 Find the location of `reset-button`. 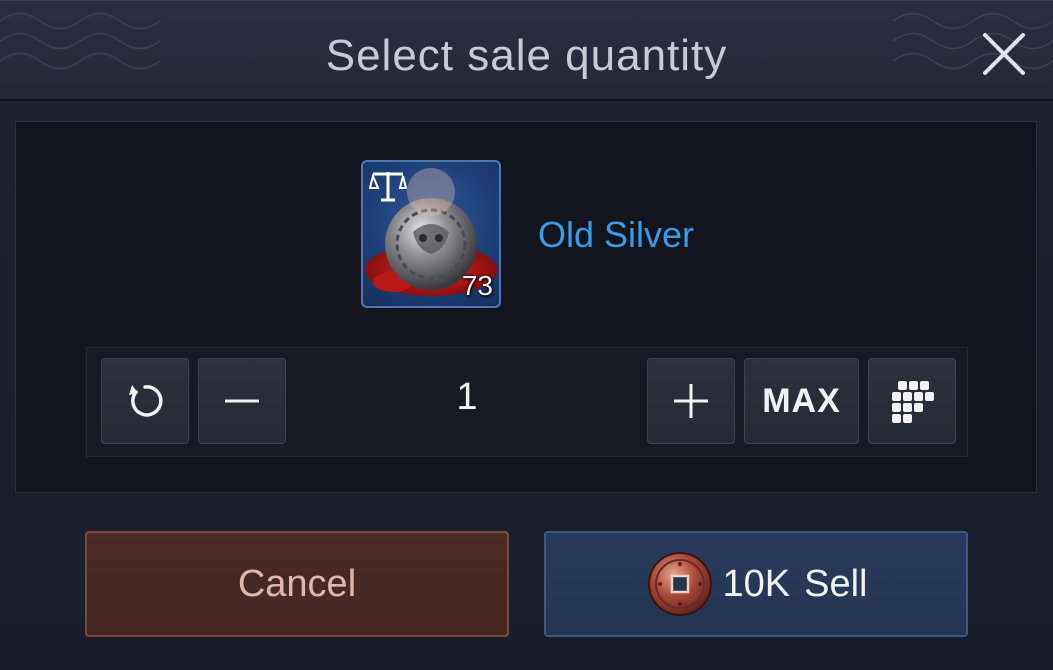

reset-button is located at coordinates (145, 401).